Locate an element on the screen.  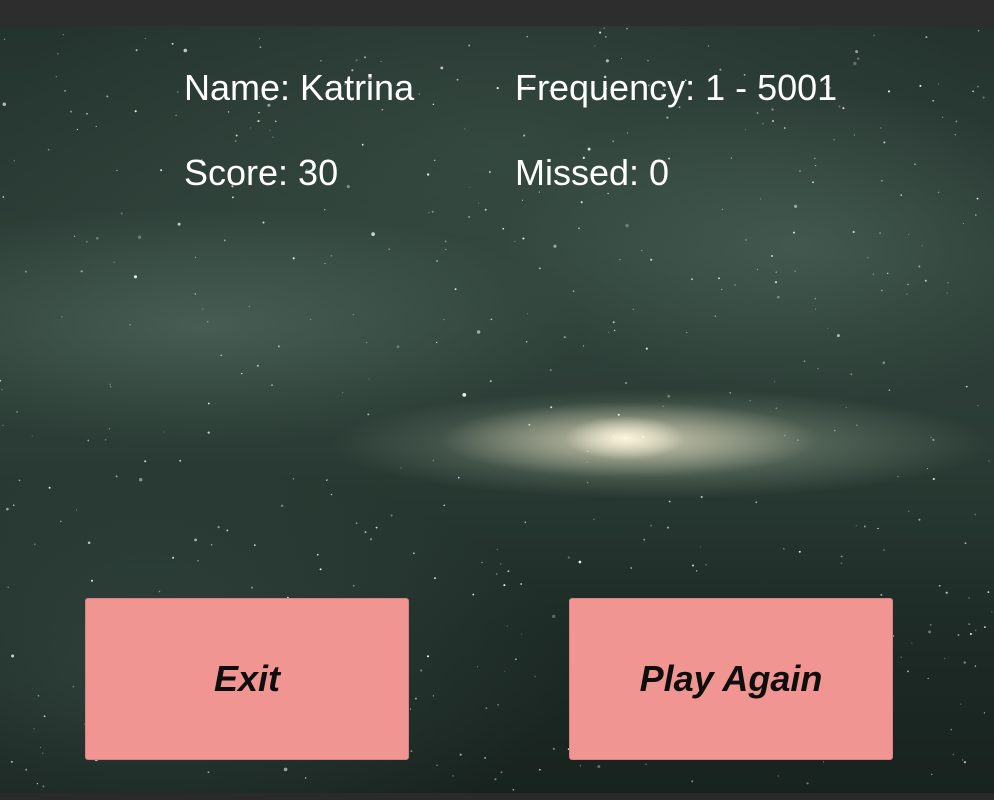
exit-button-label: Exit is located at coordinates (247, 678).